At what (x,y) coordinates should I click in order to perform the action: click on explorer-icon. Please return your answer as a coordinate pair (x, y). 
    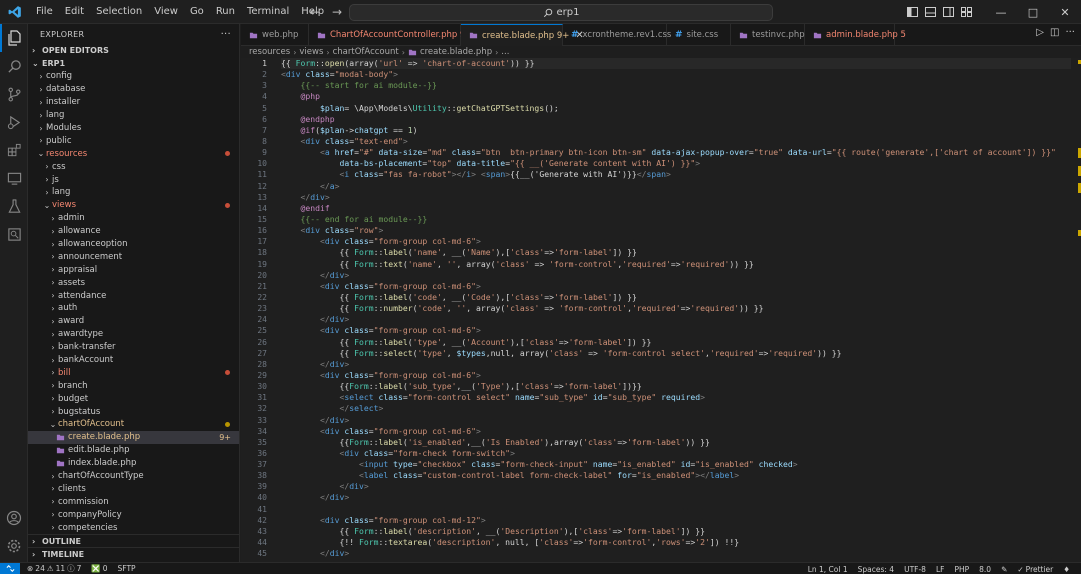
    Looking at the image, I should click on (14, 38).